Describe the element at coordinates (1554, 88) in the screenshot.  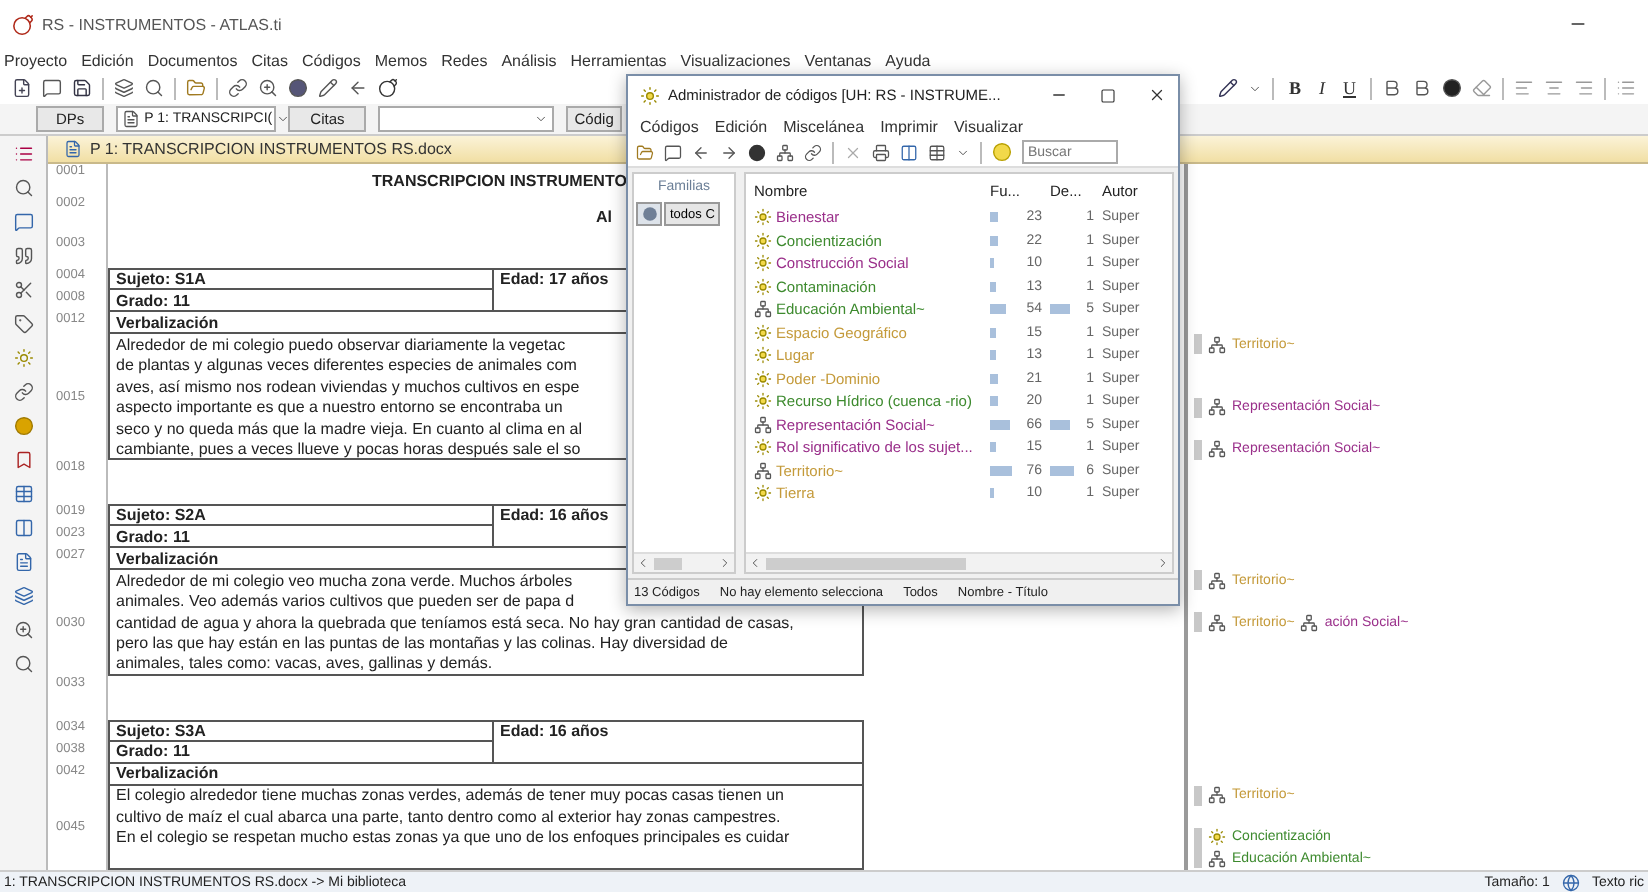
I see `align-center-icon` at that location.